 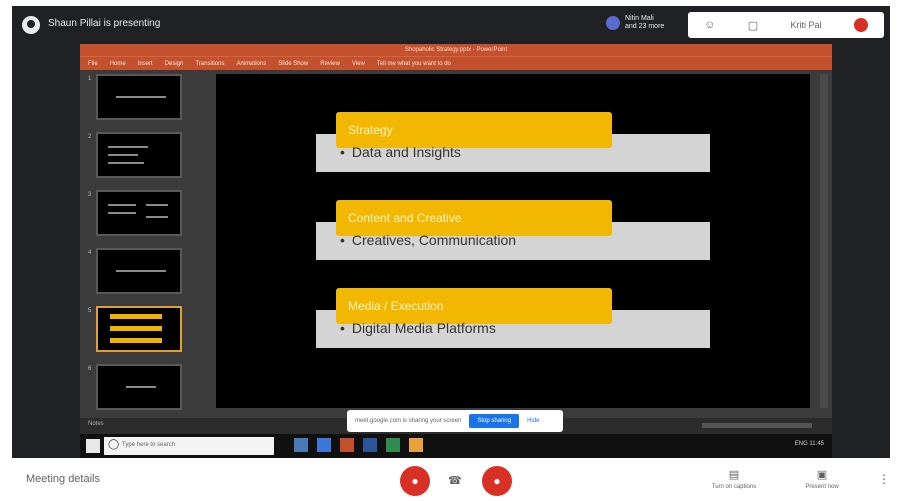 What do you see at coordinates (639, 18) in the screenshot?
I see `self-name: Nitin Mali` at bounding box center [639, 18].